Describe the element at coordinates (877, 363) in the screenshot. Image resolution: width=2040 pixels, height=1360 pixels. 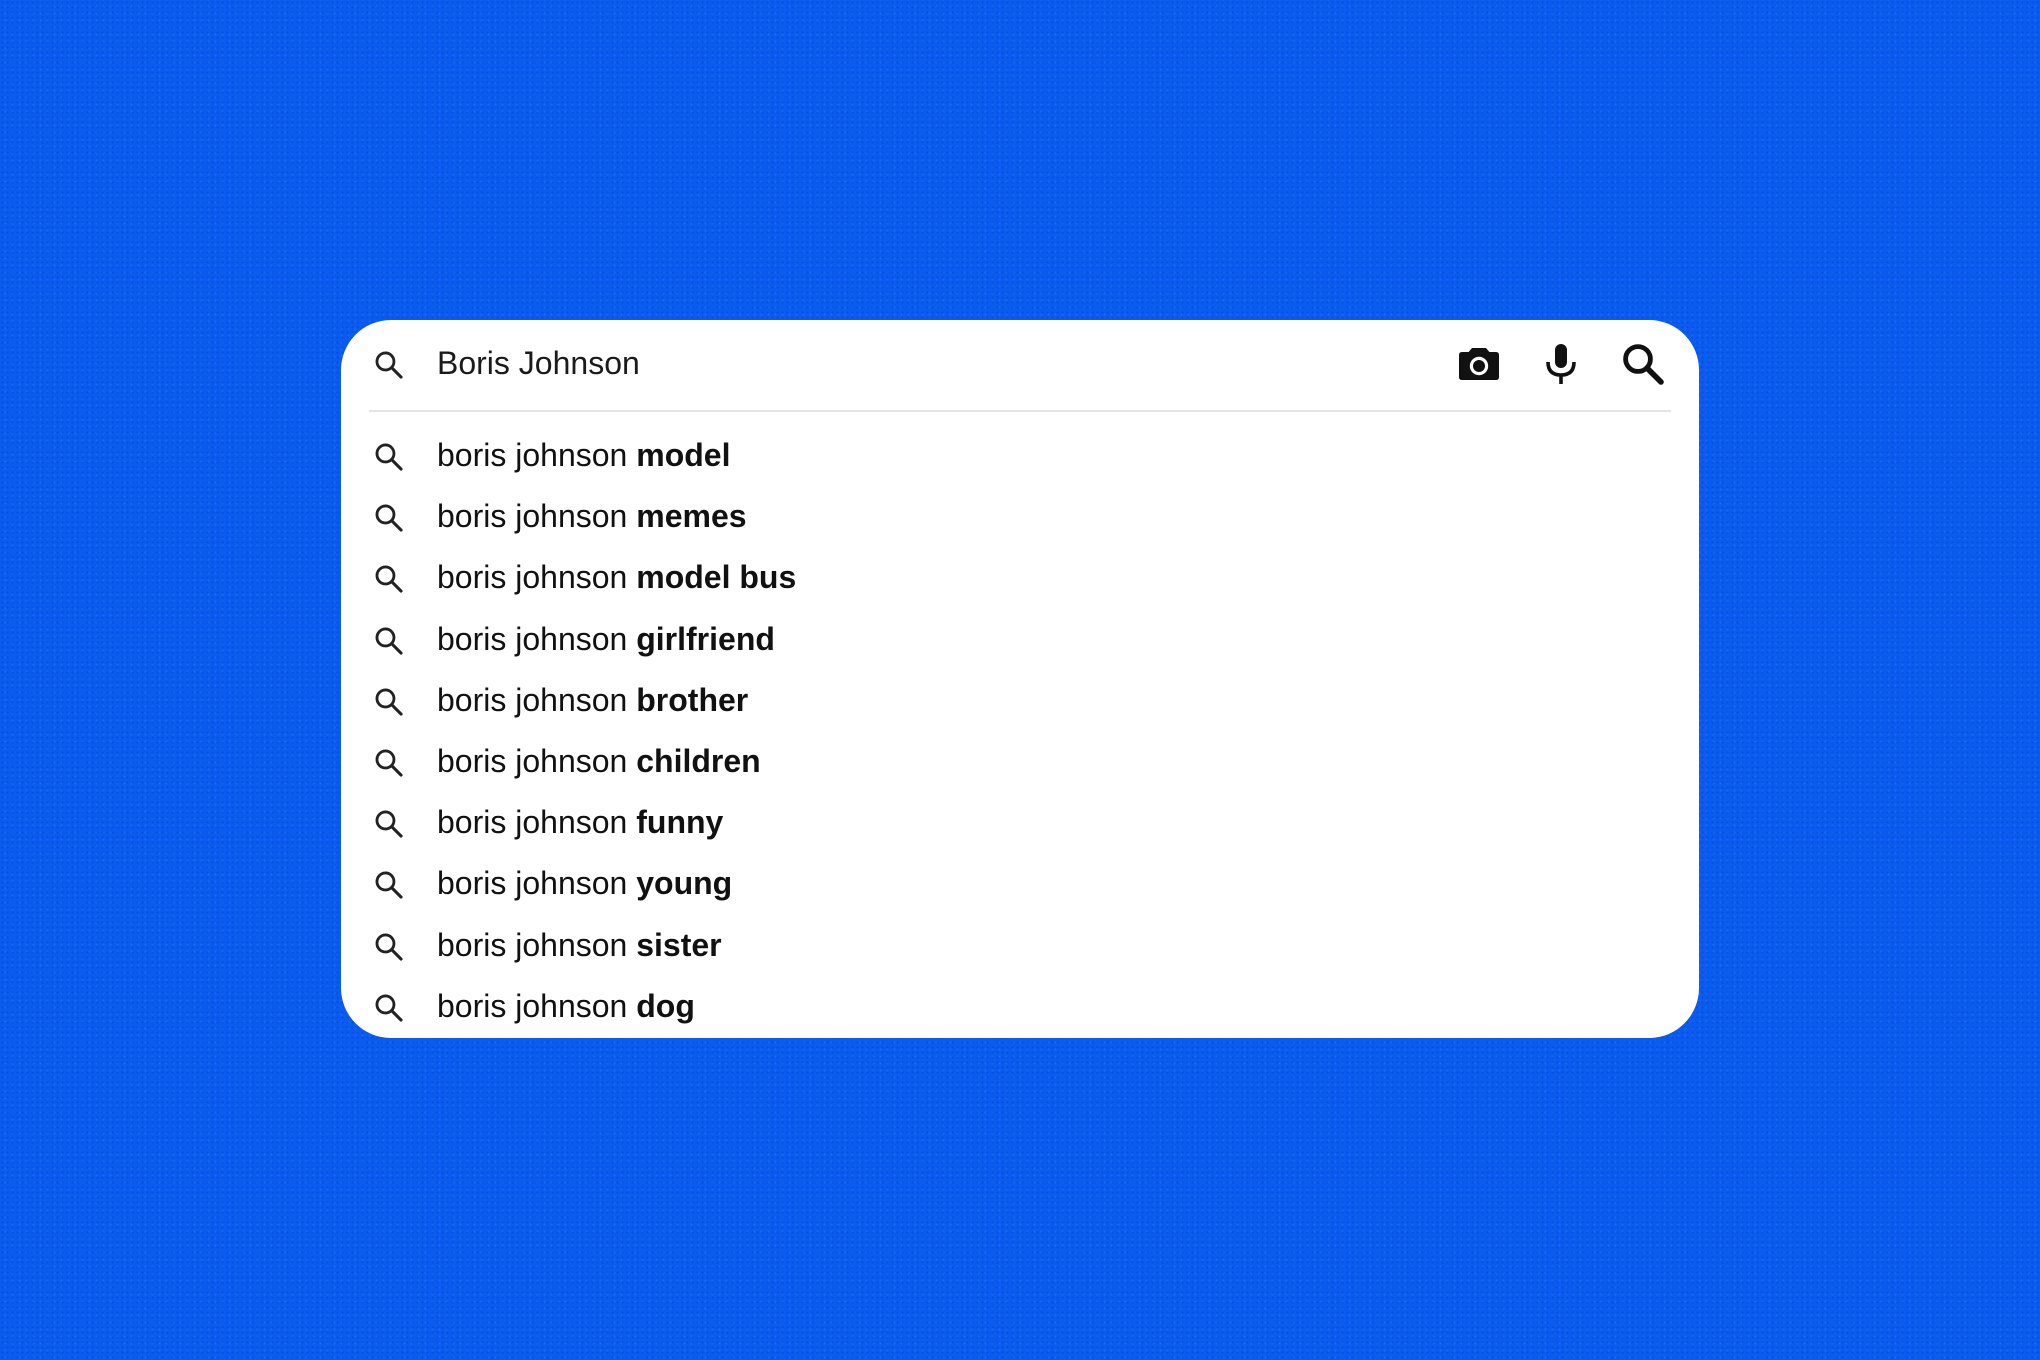
I see `search-input` at that location.